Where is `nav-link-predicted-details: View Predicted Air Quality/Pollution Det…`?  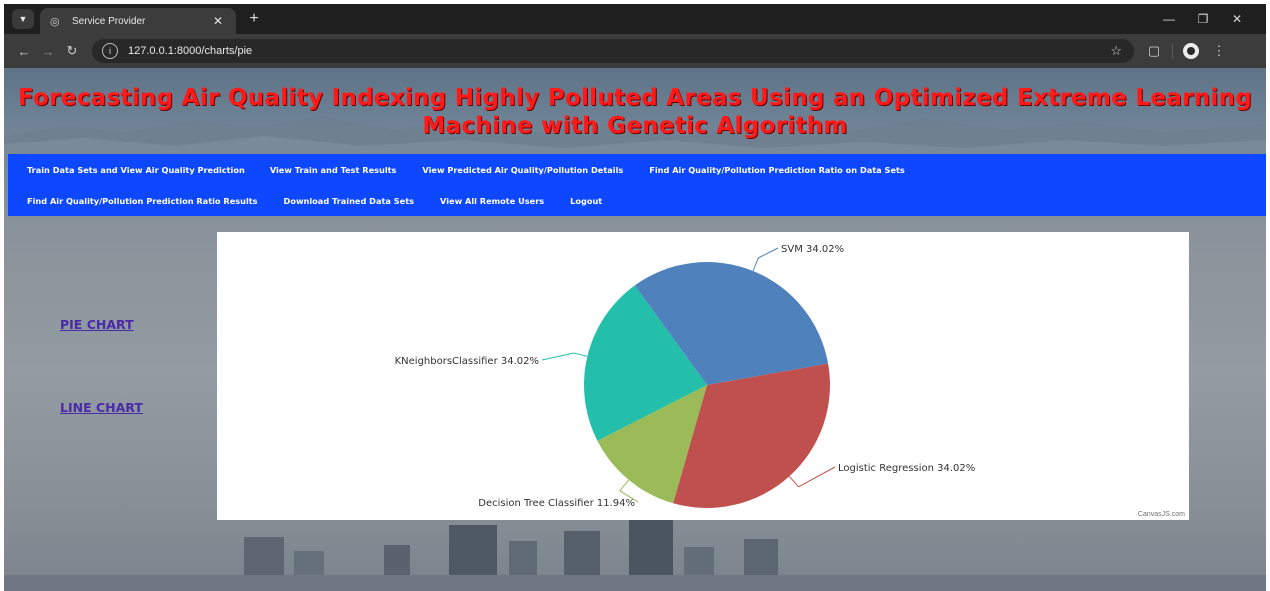
nav-link-predicted-details: View Predicted Air Quality/Pollution Det… is located at coordinates (522, 170).